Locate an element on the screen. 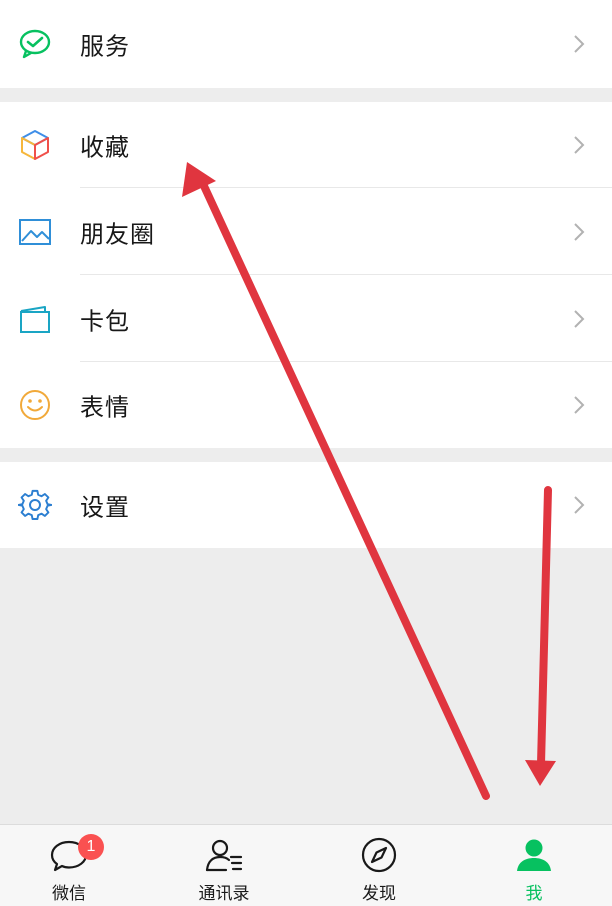 The height and width of the screenshot is (906, 612). menu-item-services-label: 服务 is located at coordinates (105, 46).